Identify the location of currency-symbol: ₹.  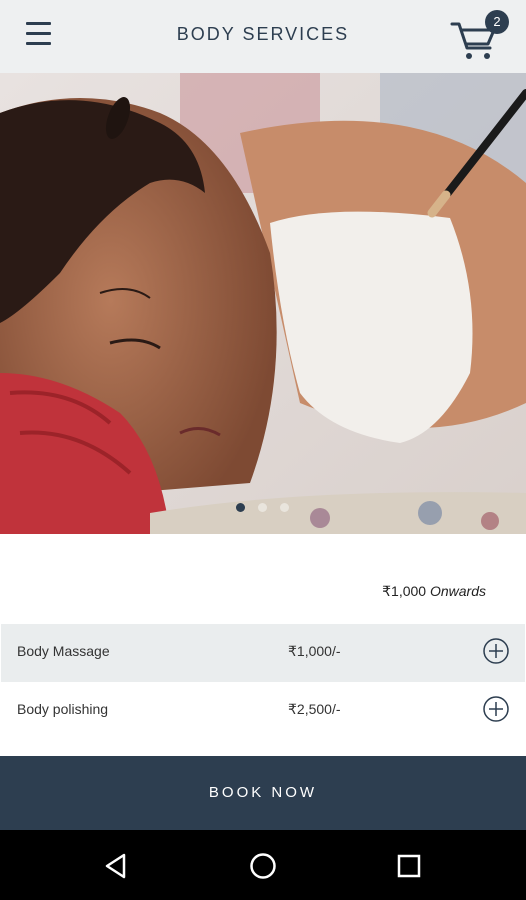
(387, 591).